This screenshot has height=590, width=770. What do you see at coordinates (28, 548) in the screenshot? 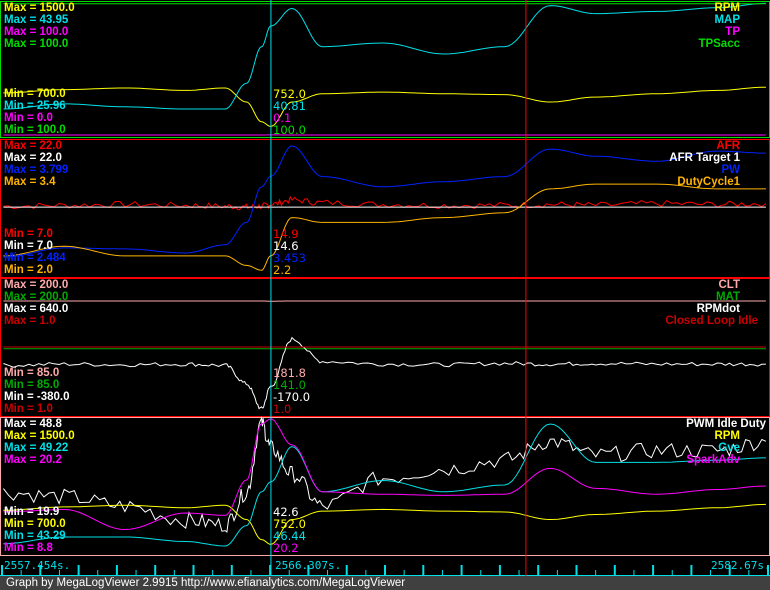
I see `min-label: Min = 8.8` at bounding box center [28, 548].